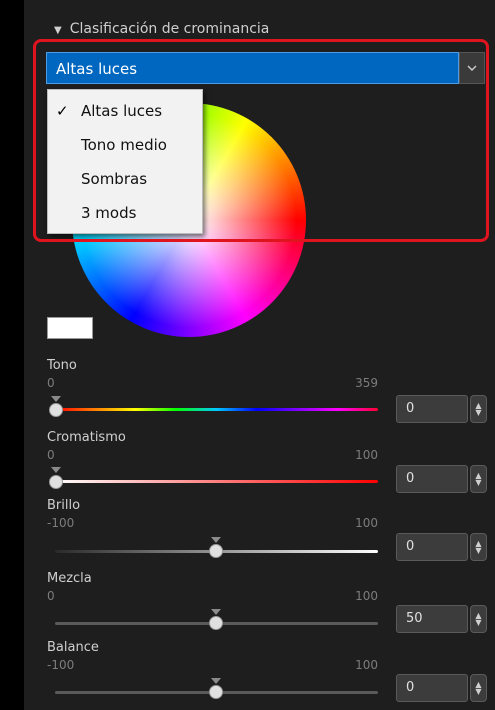  I want to click on tono-min: 0, so click(51, 383).